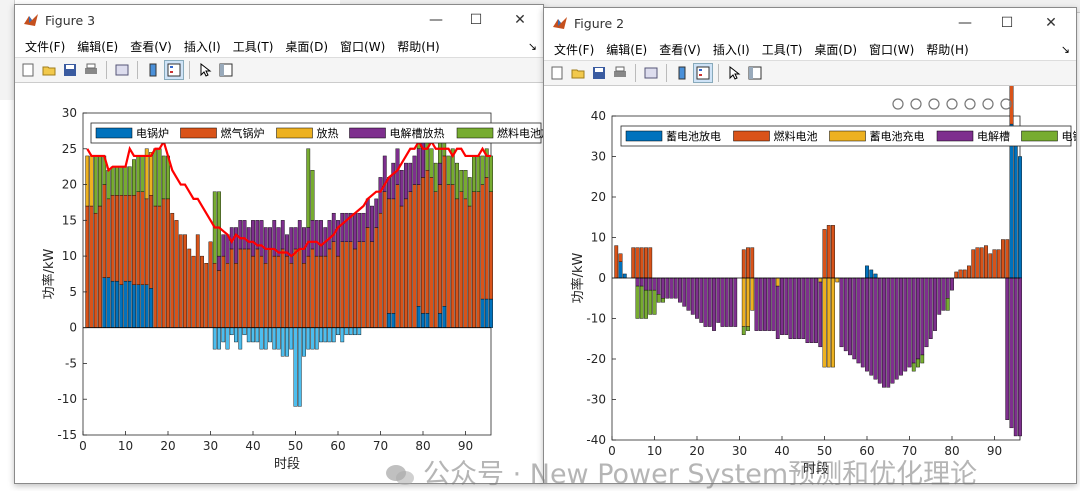  What do you see at coordinates (934, 104) in the screenshot?
I see `export-icon-shape` at bounding box center [934, 104].